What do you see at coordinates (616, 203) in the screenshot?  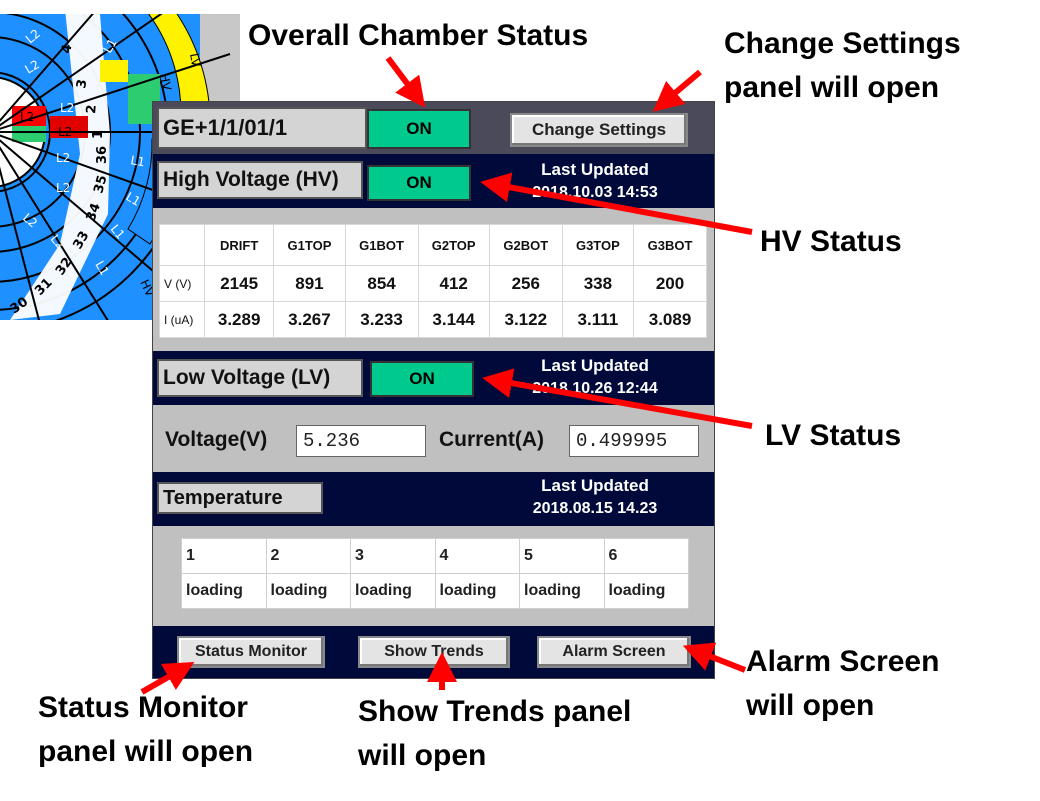 I see `arrow-hv-status` at bounding box center [616, 203].